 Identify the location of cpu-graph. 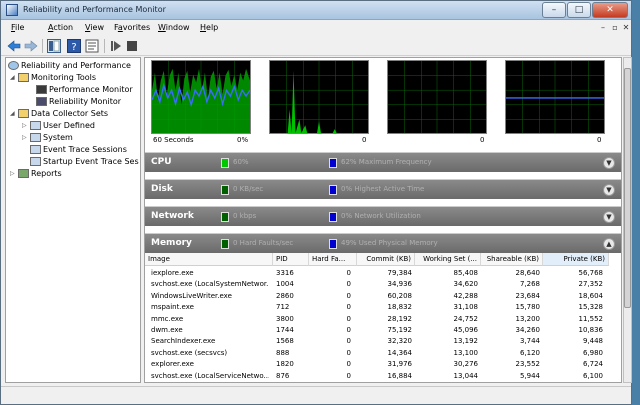
(201, 97).